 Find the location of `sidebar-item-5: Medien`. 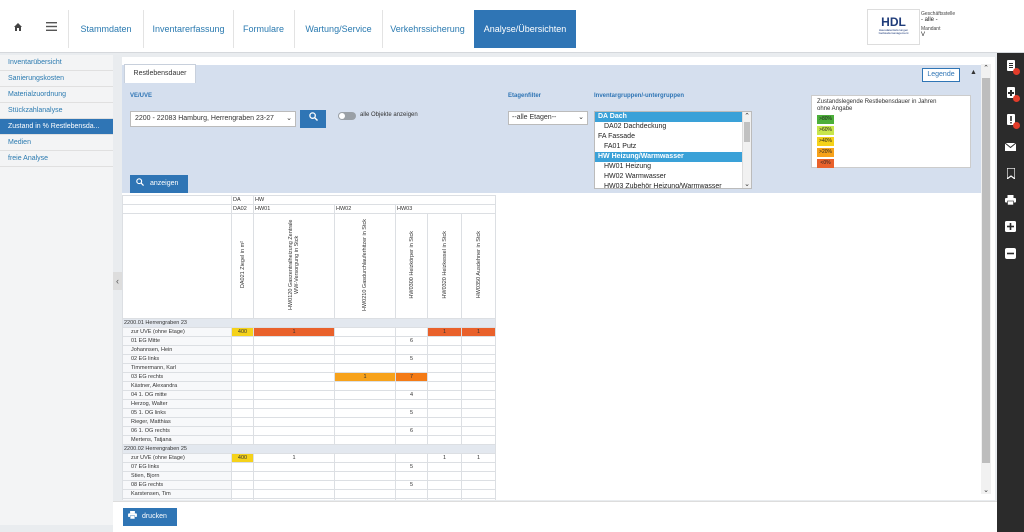

sidebar-item-5: Medien is located at coordinates (56, 143).